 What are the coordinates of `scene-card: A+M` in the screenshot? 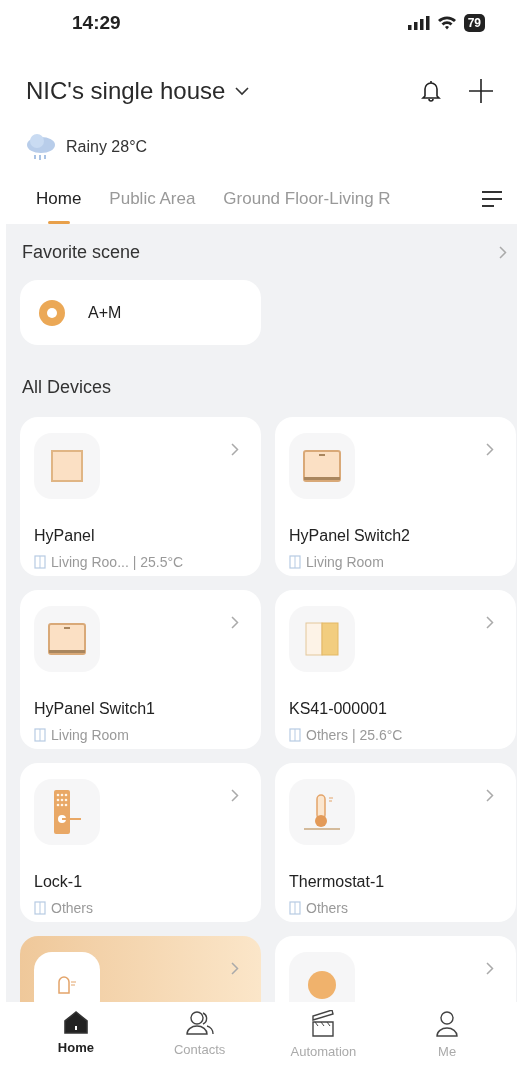 It's located at (140, 312).